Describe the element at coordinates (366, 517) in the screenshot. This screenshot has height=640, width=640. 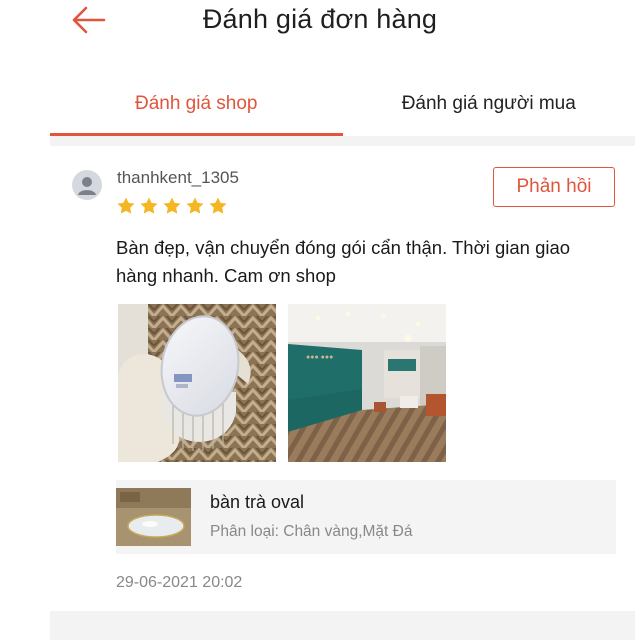
I see `reviewed-product-card: bàn trà oval Phân loại: Chân vàng,Mặt Đá` at that location.